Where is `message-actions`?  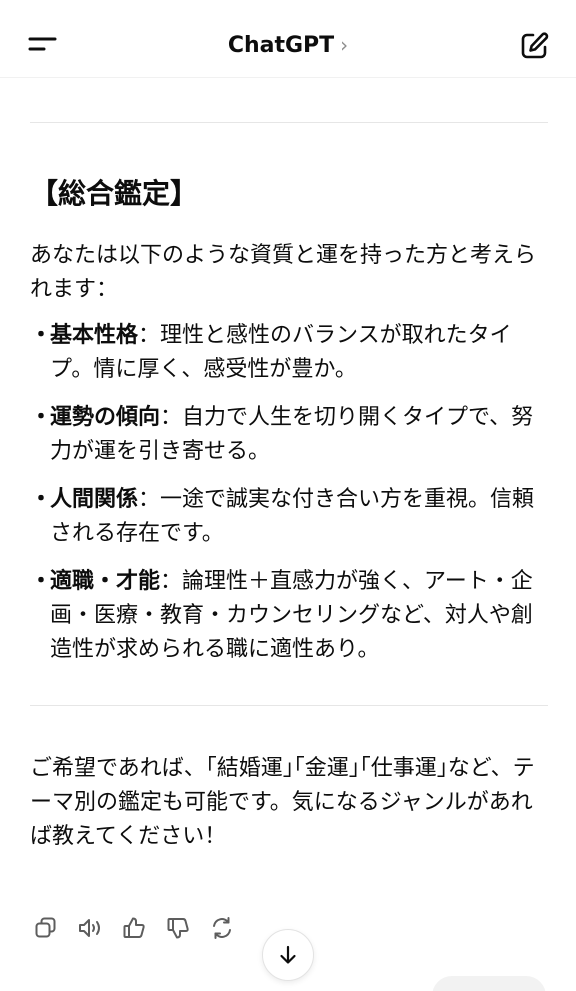
message-actions is located at coordinates (134, 928).